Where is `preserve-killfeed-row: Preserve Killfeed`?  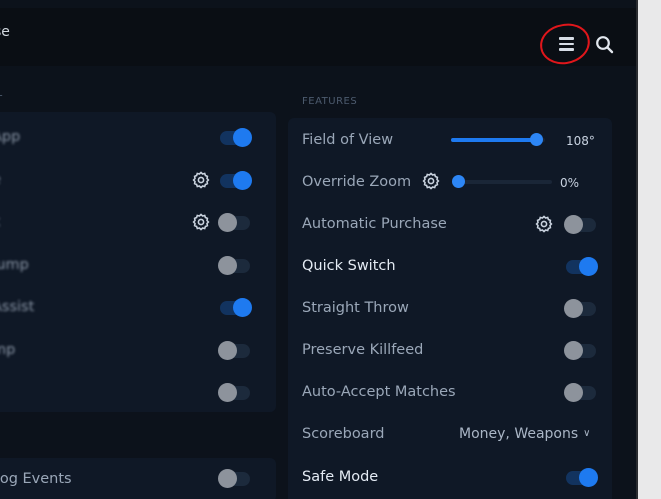 preserve-killfeed-row: Preserve Killfeed is located at coordinates (362, 350).